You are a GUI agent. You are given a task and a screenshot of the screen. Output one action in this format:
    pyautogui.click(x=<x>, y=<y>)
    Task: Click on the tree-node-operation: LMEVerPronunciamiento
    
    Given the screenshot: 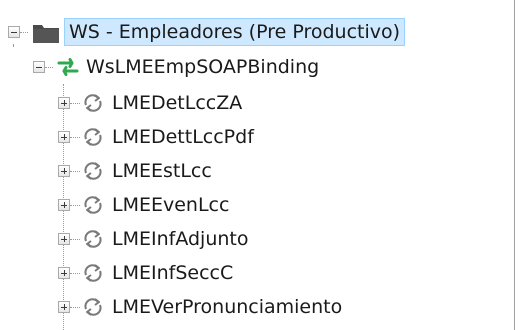 What is the action you would take?
    pyautogui.click(x=257, y=307)
    